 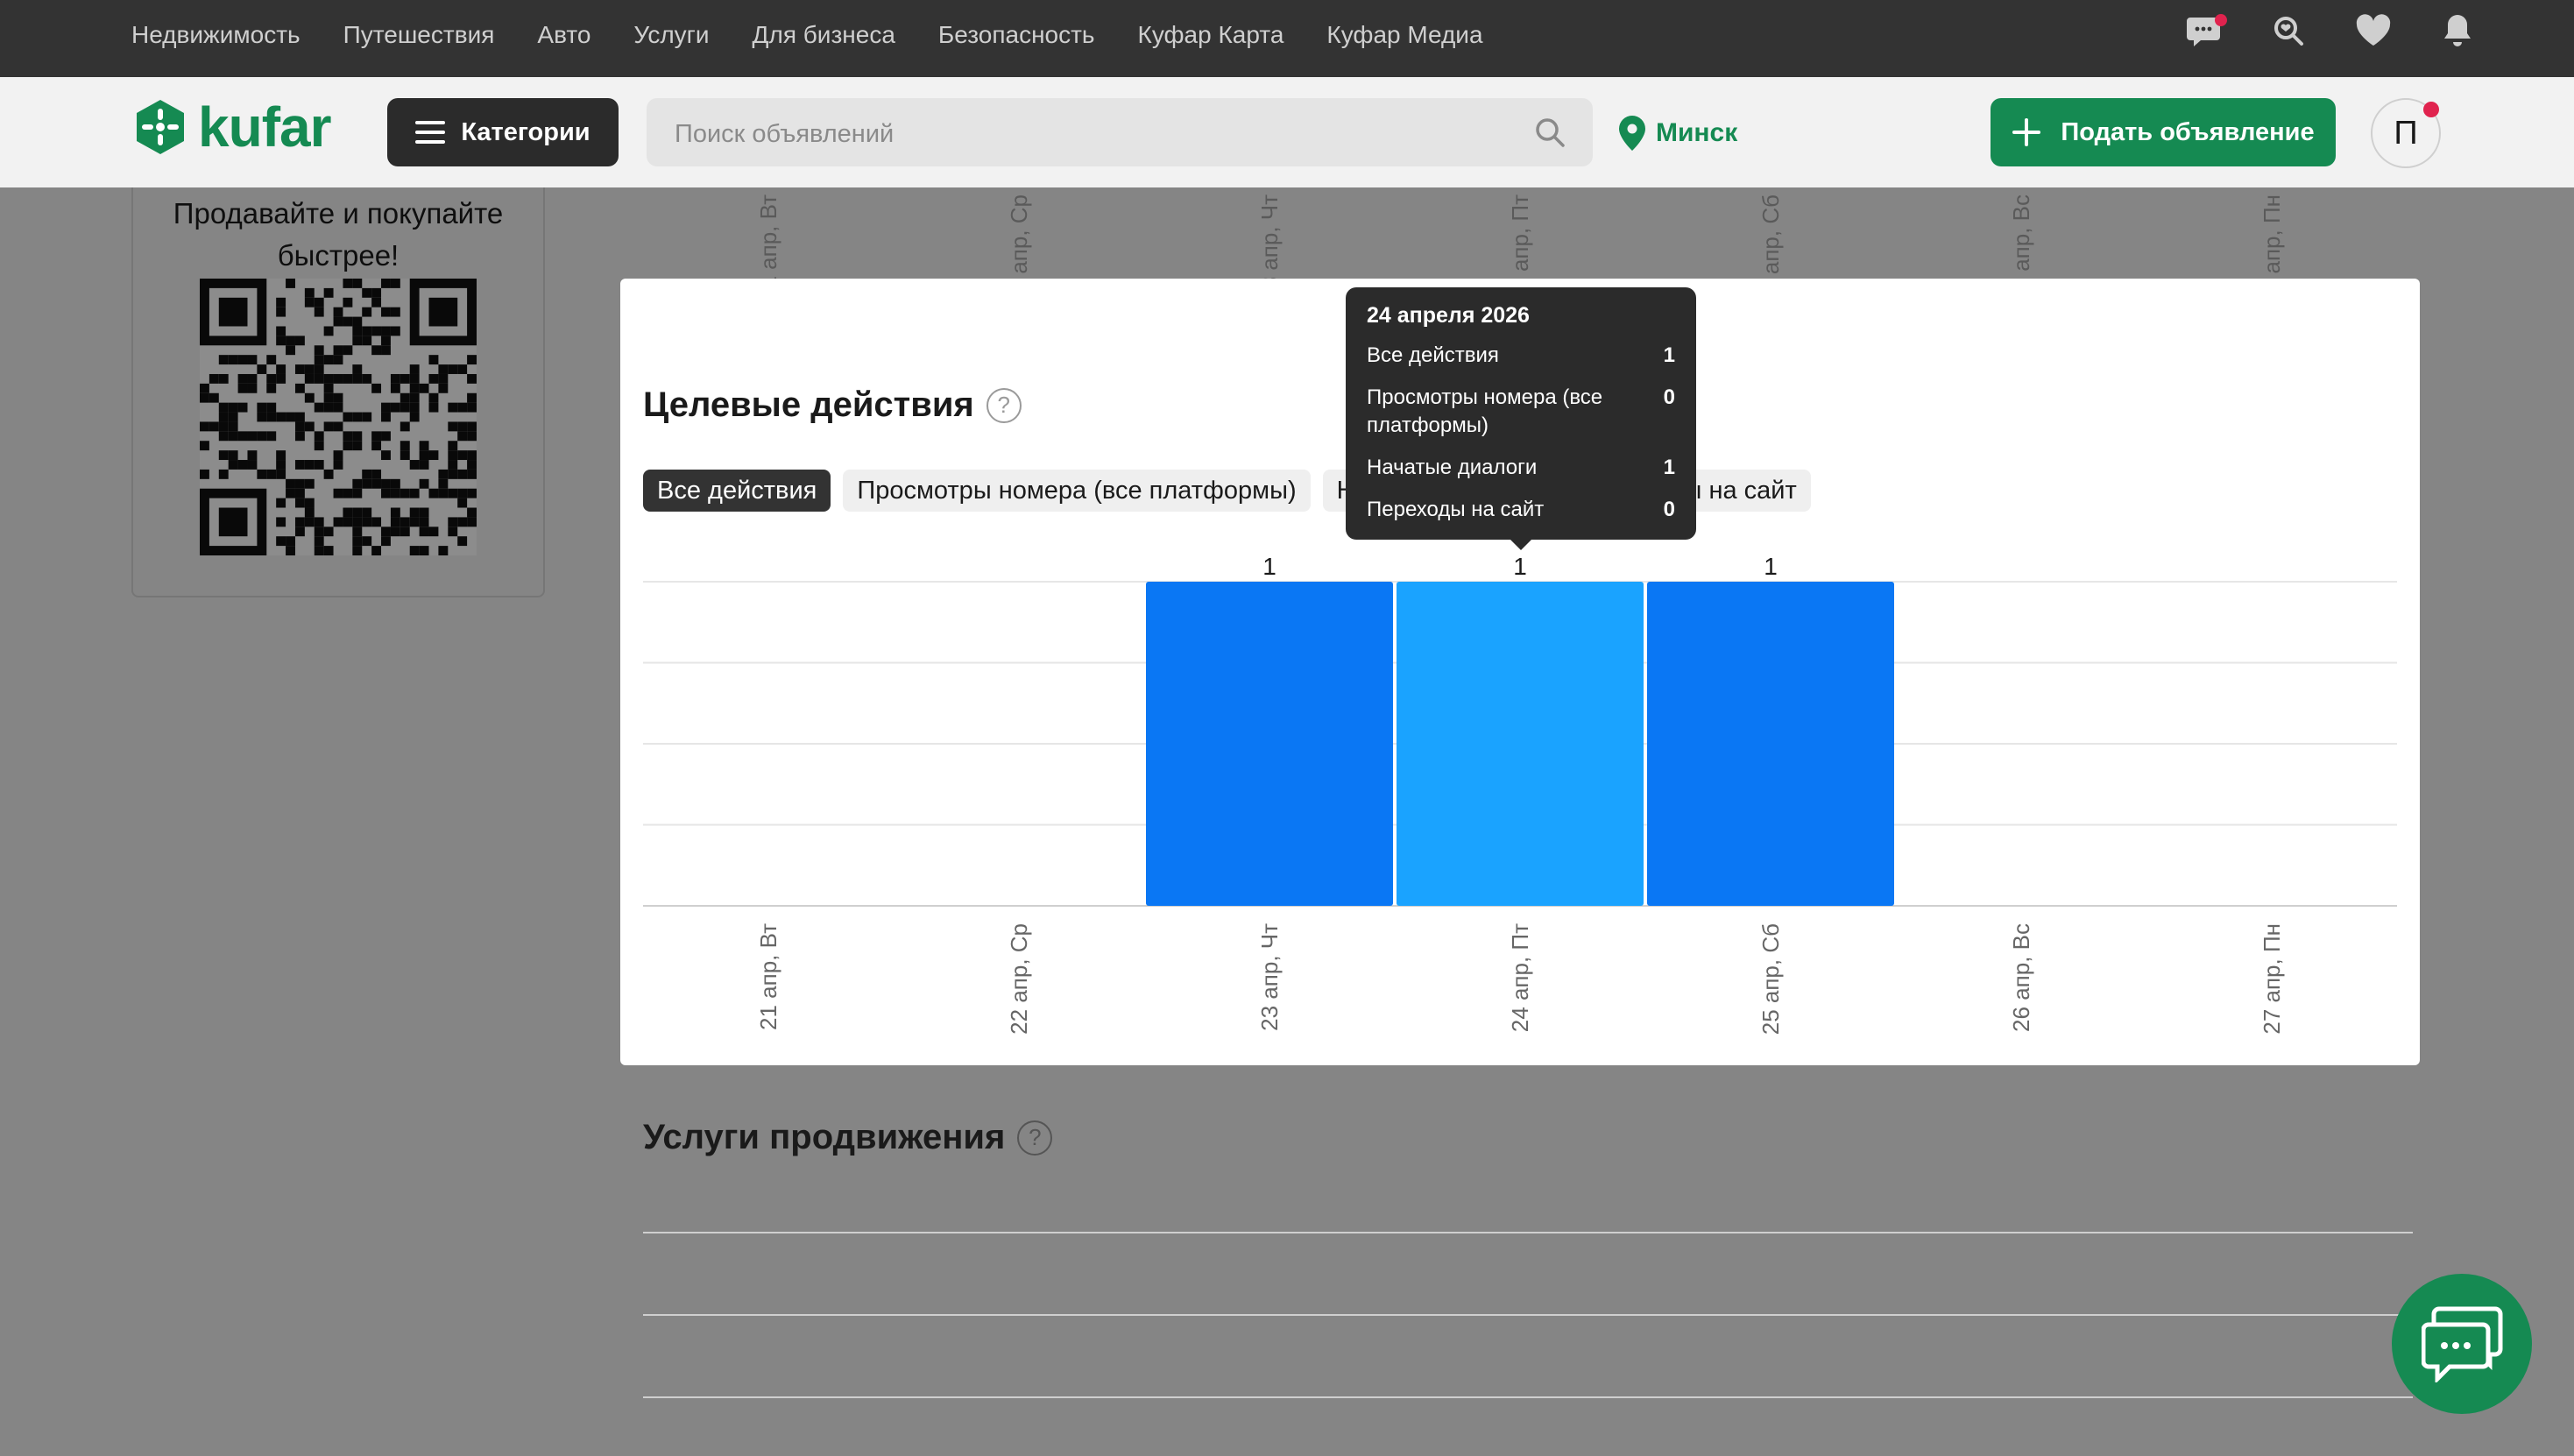 I want to click on tooltip-row-label: Все действия, so click(x=1433, y=355).